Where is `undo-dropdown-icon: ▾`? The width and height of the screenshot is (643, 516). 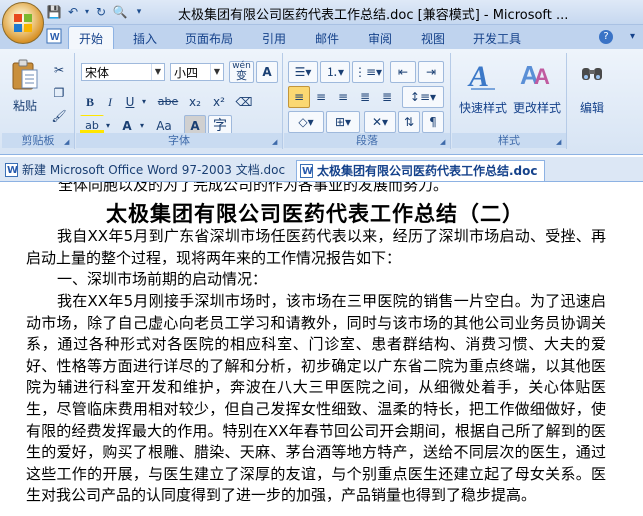
undo-dropdown-icon: ▾ is located at coordinates (87, 12).